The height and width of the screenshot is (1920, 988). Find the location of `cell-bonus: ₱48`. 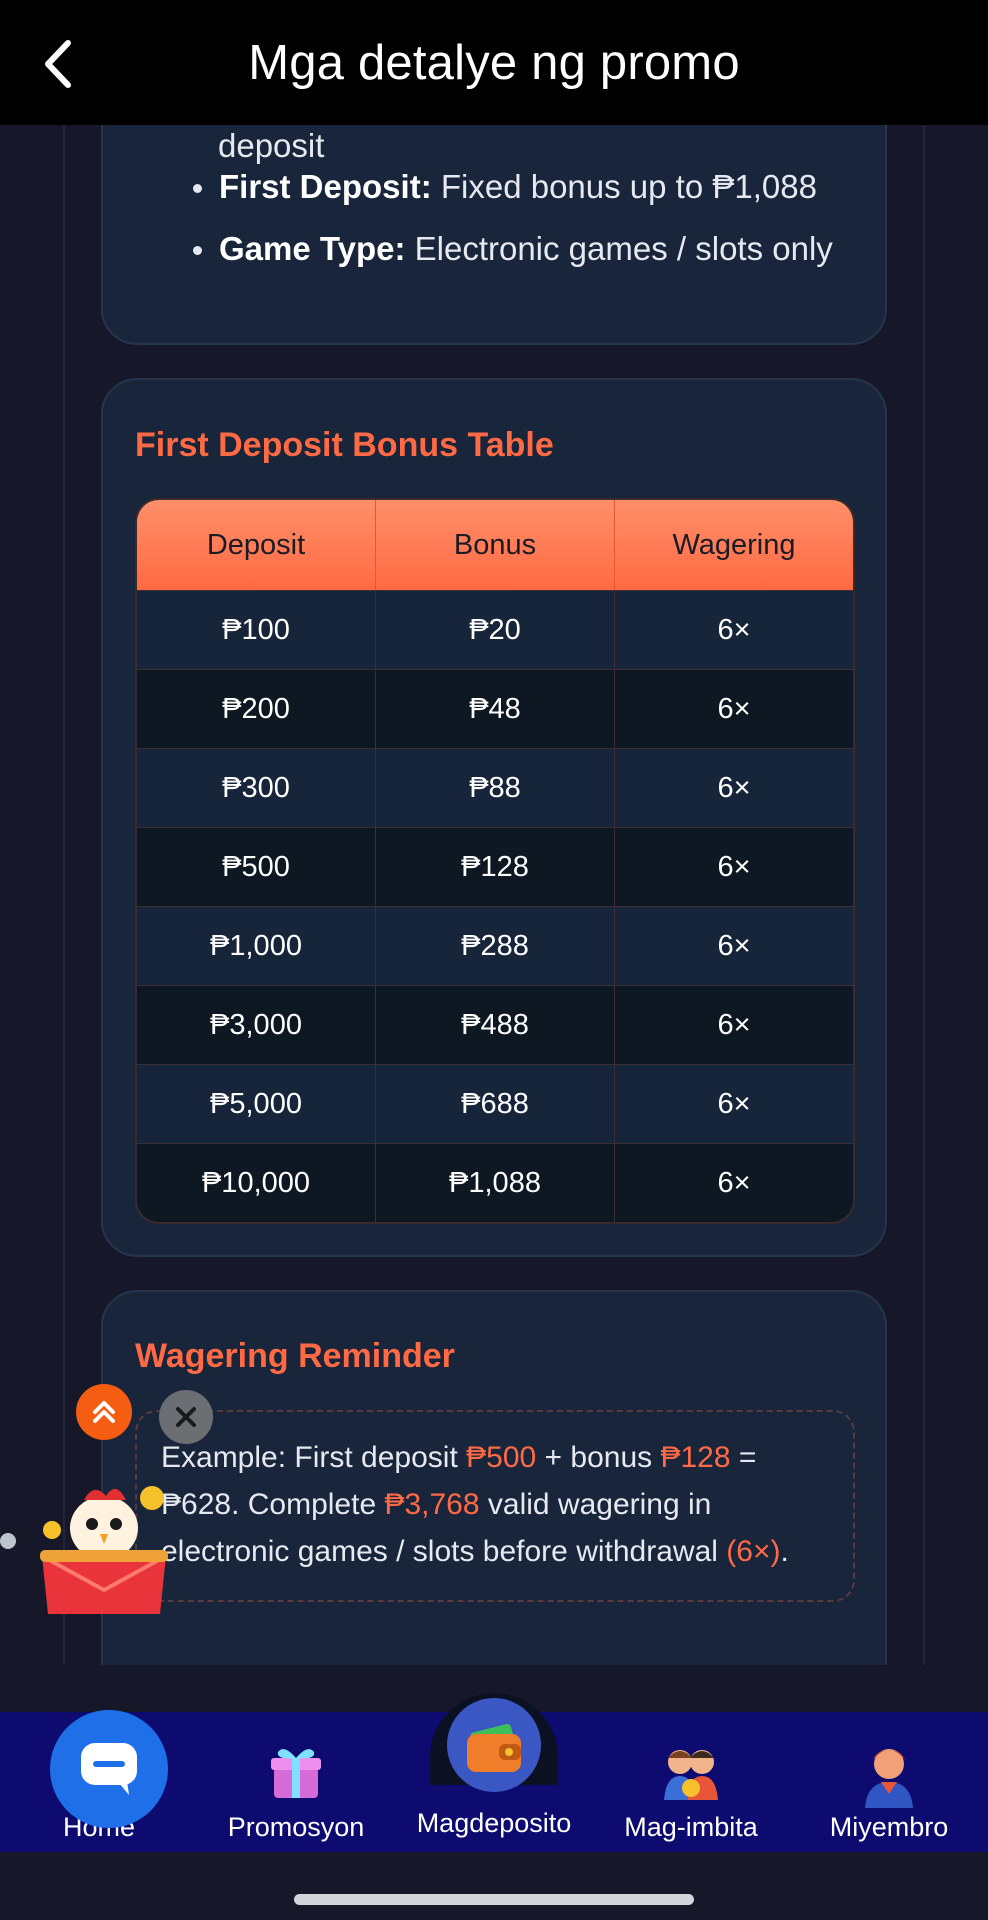

cell-bonus: ₱48 is located at coordinates (495, 709).